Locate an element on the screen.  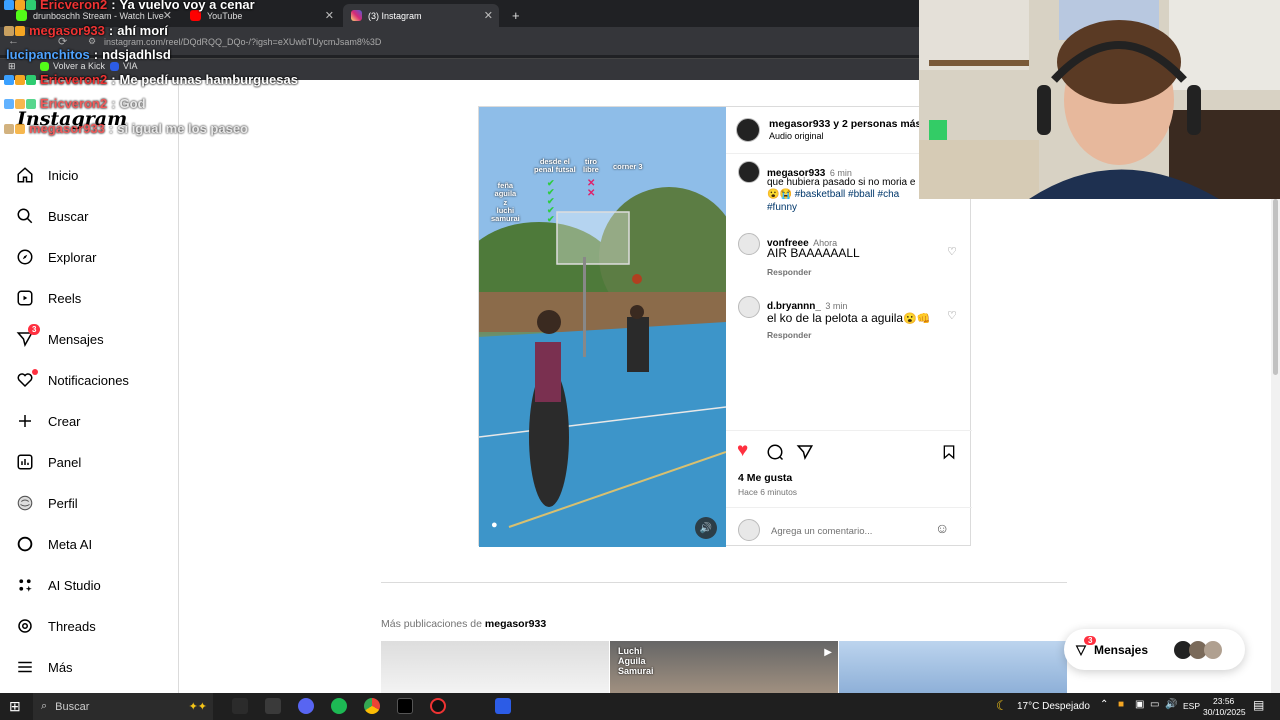
chat-message: lucipanchitos: ndsjadhlsd is located at coordinates (88, 54).